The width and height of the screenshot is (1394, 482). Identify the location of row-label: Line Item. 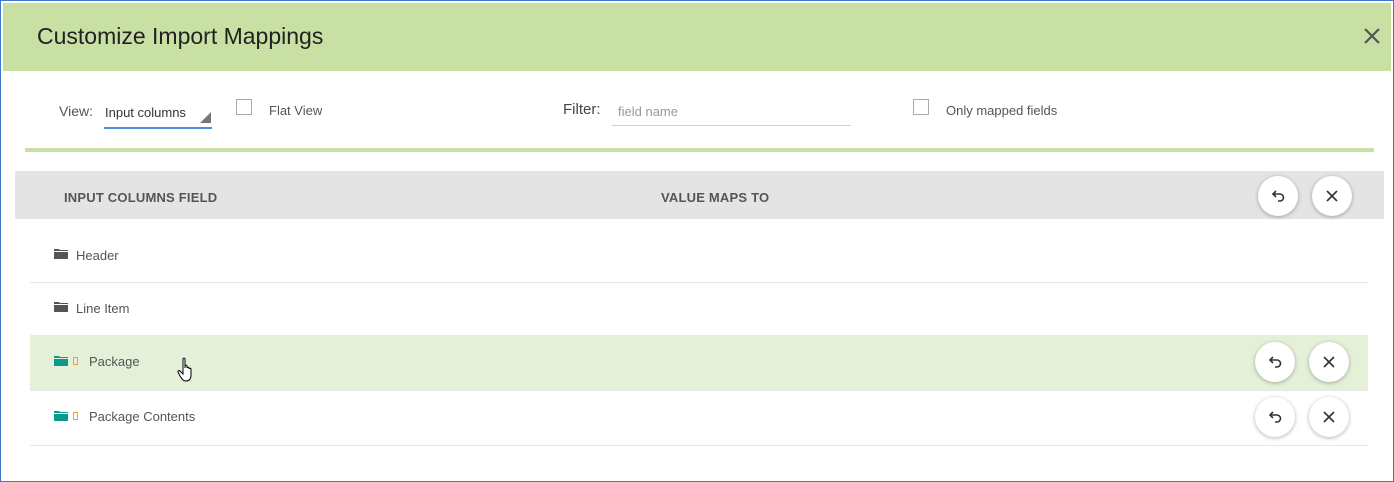
(103, 308).